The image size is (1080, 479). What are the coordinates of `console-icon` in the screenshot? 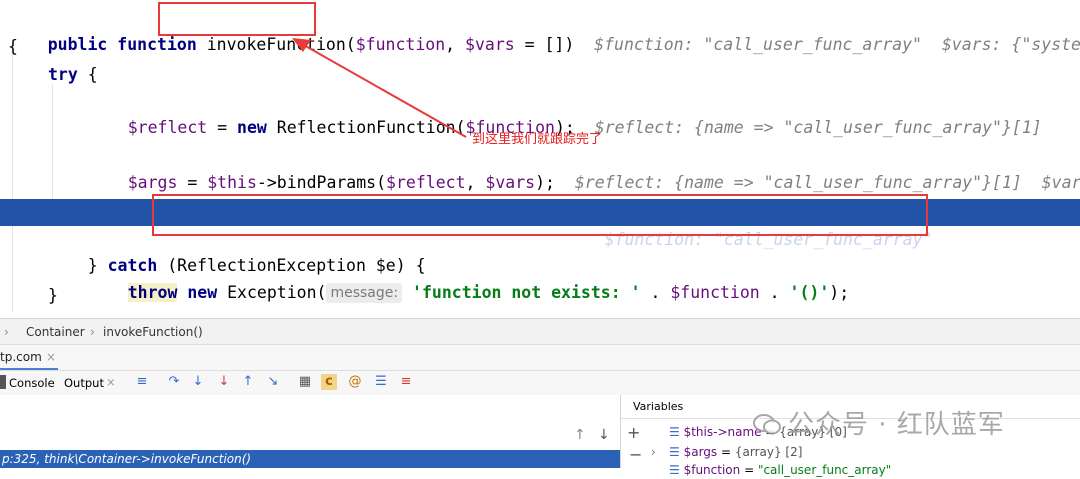 It's located at (3, 382).